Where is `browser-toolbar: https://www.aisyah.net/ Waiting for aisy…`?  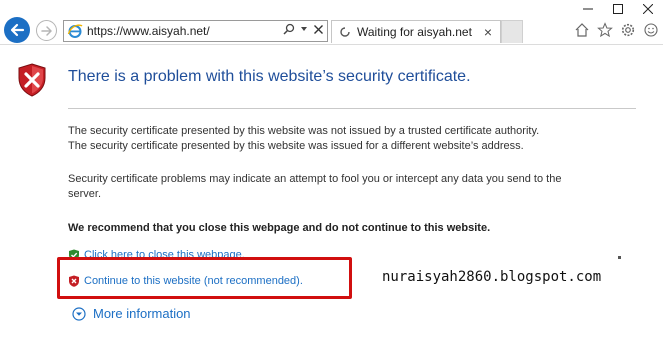 browser-toolbar: https://www.aisyah.net/ Waiting for aisy… is located at coordinates (331, 22).